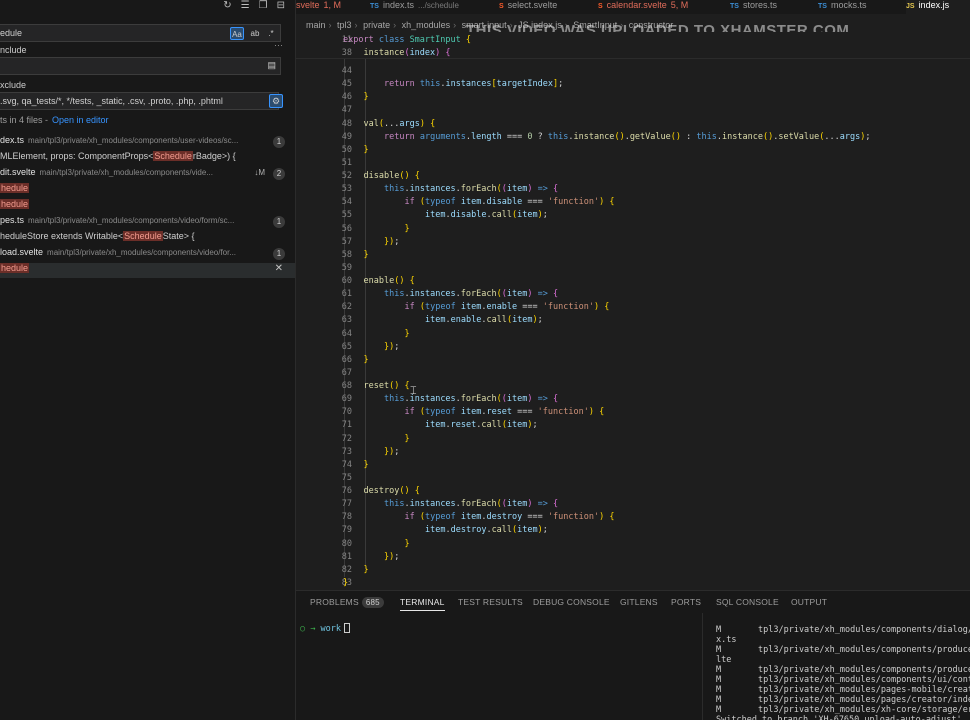 Image resolution: width=970 pixels, height=720 pixels. I want to click on search-input: edule Aa ab .*, so click(140, 33).